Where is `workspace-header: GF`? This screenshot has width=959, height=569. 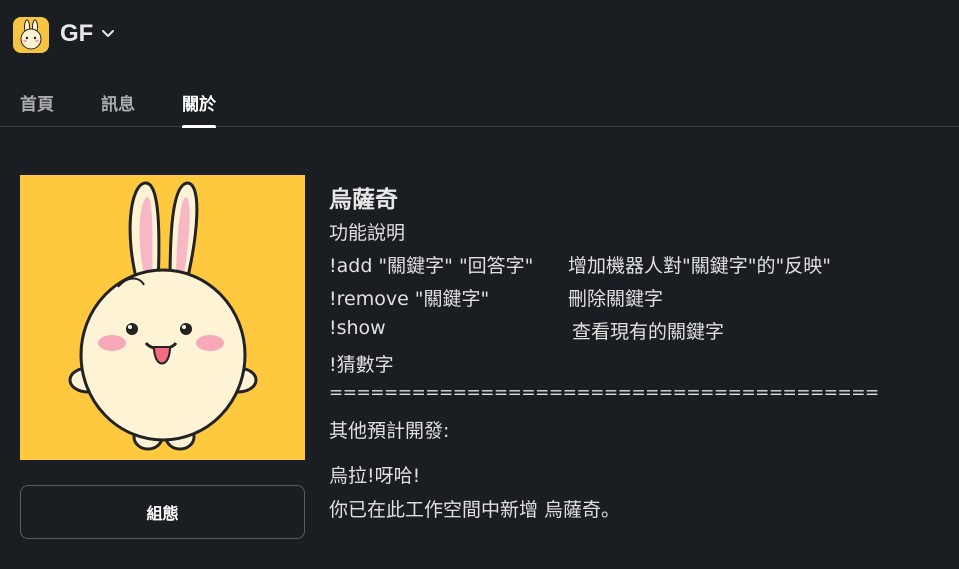 workspace-header: GF is located at coordinates (479, 36).